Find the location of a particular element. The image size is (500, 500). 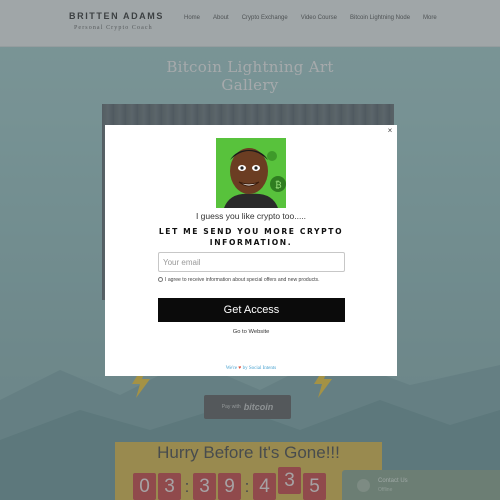

go-to-website-link: Go to Website is located at coordinates (251, 332).